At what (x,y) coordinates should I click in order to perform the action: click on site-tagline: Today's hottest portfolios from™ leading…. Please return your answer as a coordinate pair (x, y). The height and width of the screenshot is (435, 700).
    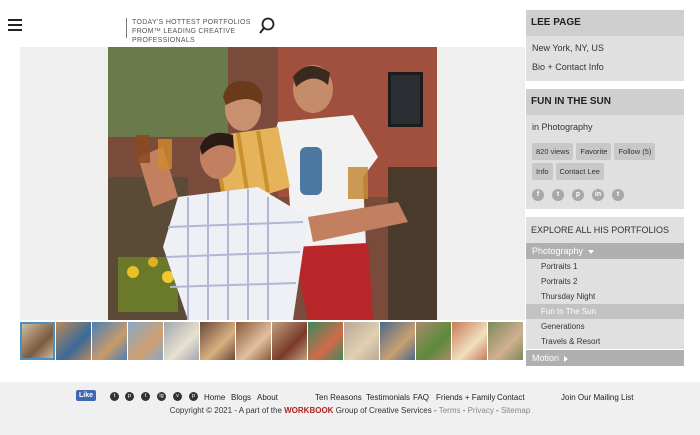
    Looking at the image, I should click on (189, 31).